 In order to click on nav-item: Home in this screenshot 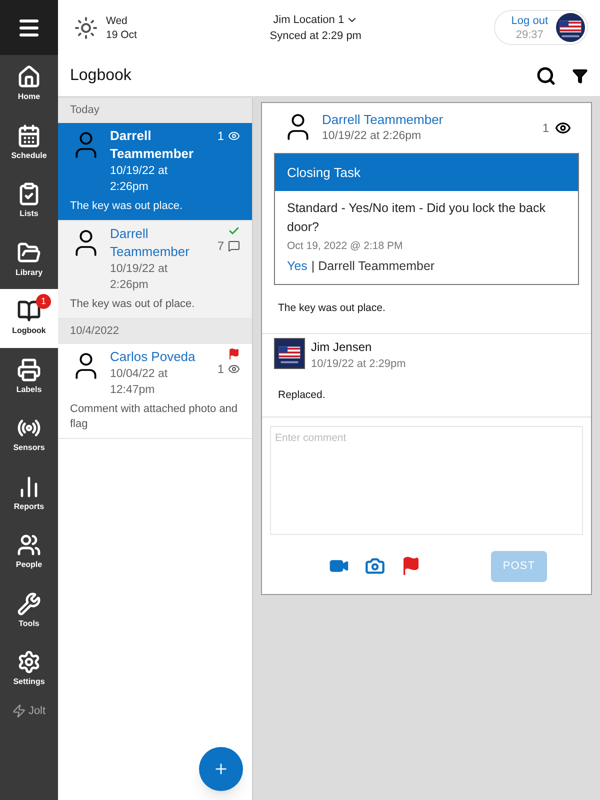, I will do `click(29, 84)`.